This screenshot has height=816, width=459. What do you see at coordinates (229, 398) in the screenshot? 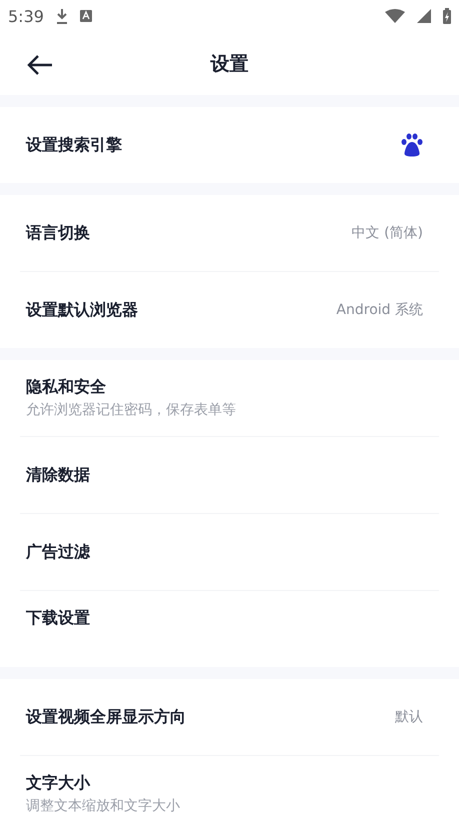
I see `settings-row: 隐私和安全 允许浏览器记住密码，保存表单等` at bounding box center [229, 398].